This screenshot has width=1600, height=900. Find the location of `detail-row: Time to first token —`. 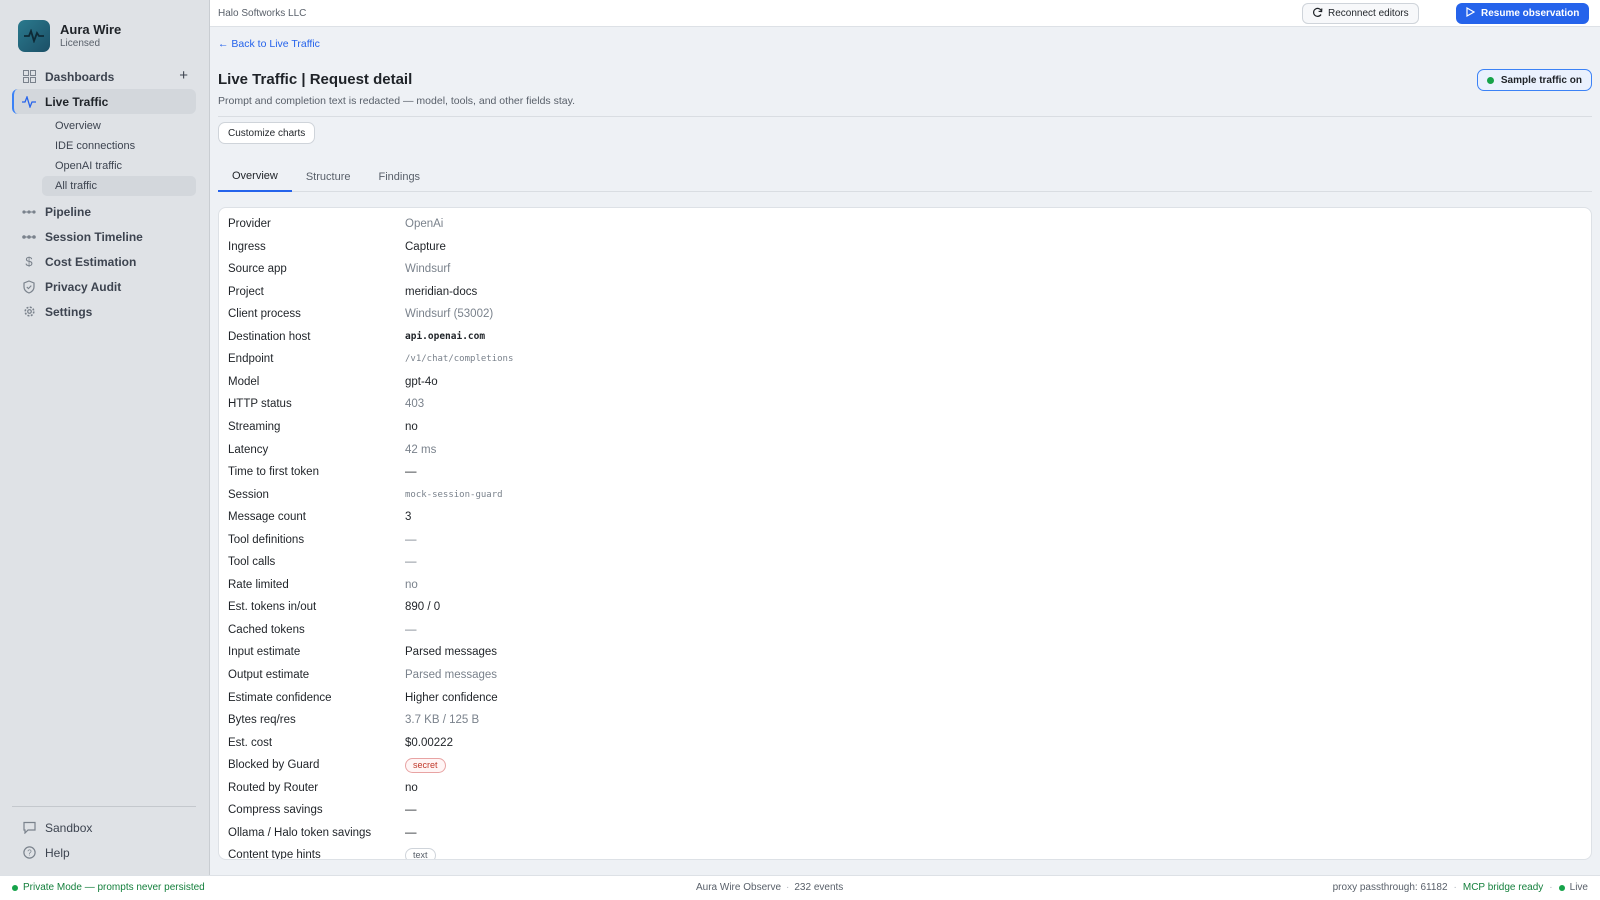

detail-row: Time to first token — is located at coordinates (905, 472).